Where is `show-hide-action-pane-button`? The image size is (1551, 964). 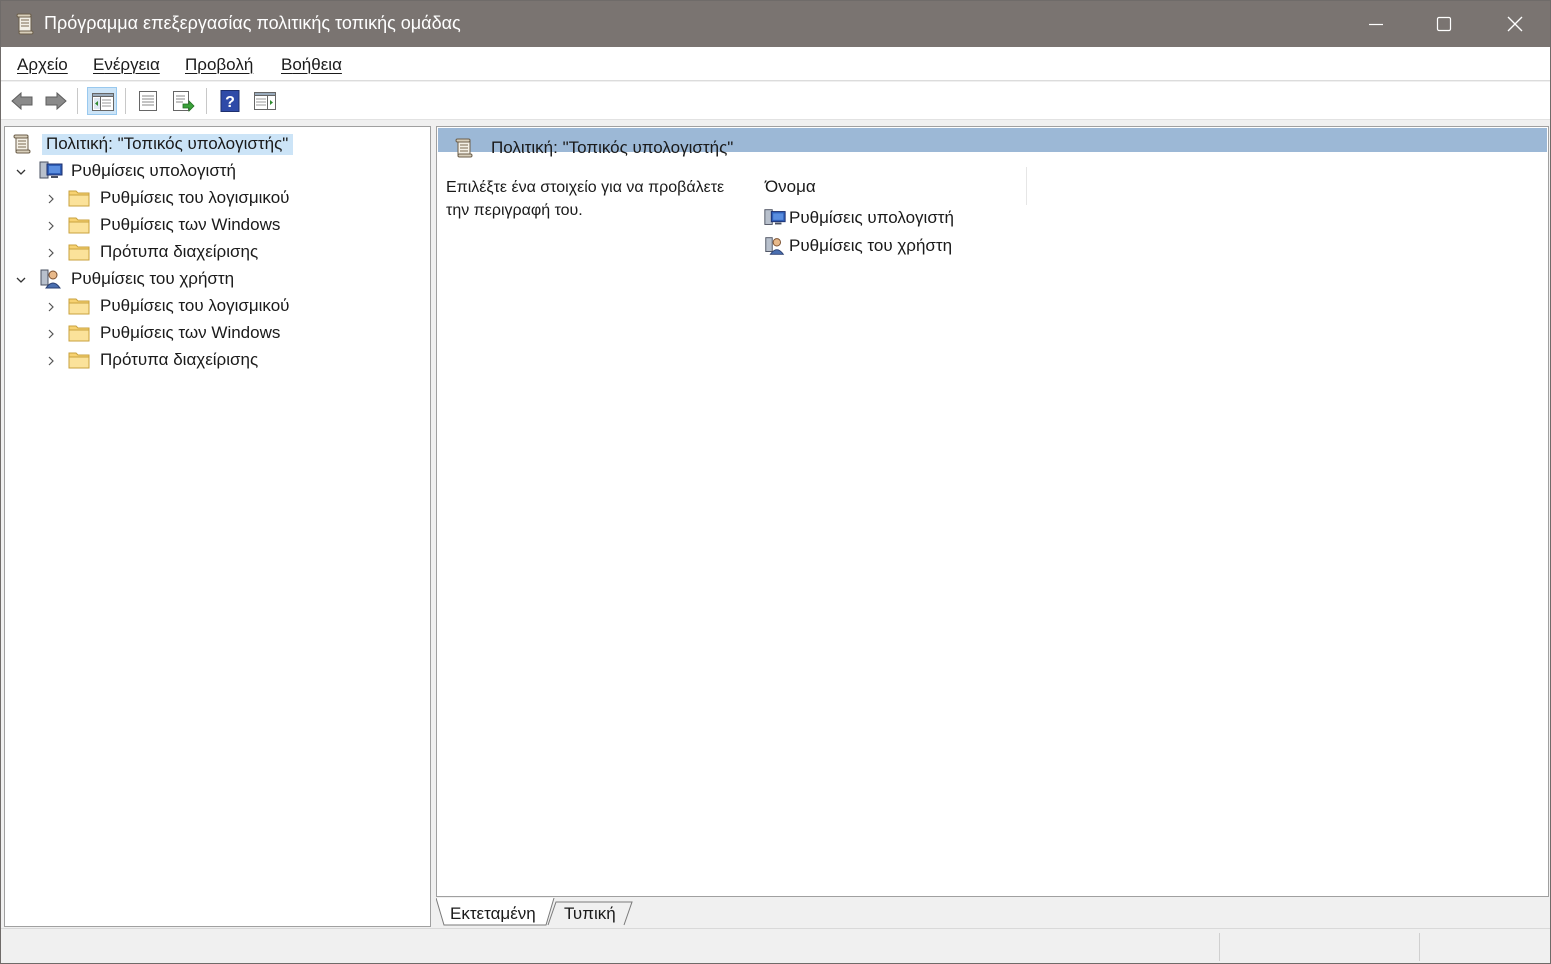
show-hide-action-pane-button is located at coordinates (265, 101).